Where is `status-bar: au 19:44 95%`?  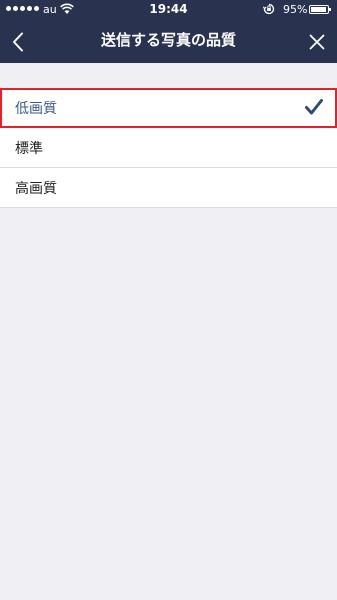
status-bar: au 19:44 95% is located at coordinates (168, 10).